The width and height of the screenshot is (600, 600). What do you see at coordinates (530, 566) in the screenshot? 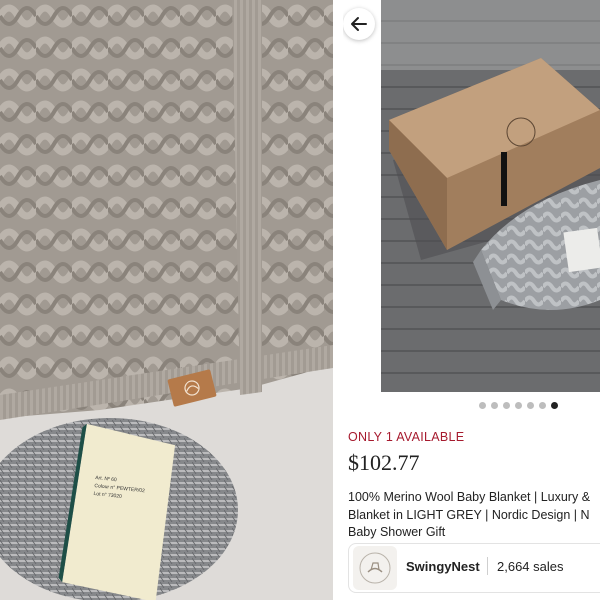
I see `shop-sales: 2,664 sales` at bounding box center [530, 566].